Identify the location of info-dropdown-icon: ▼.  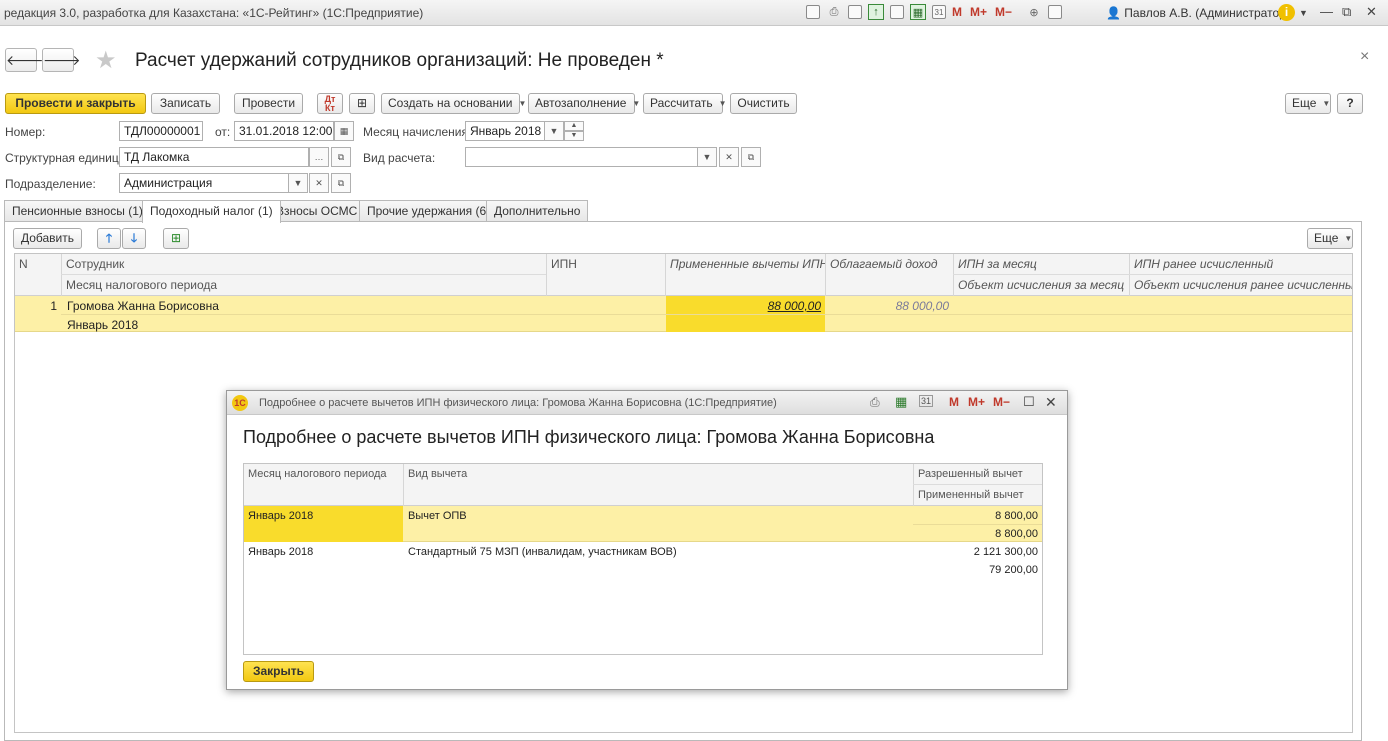
(1303, 13).